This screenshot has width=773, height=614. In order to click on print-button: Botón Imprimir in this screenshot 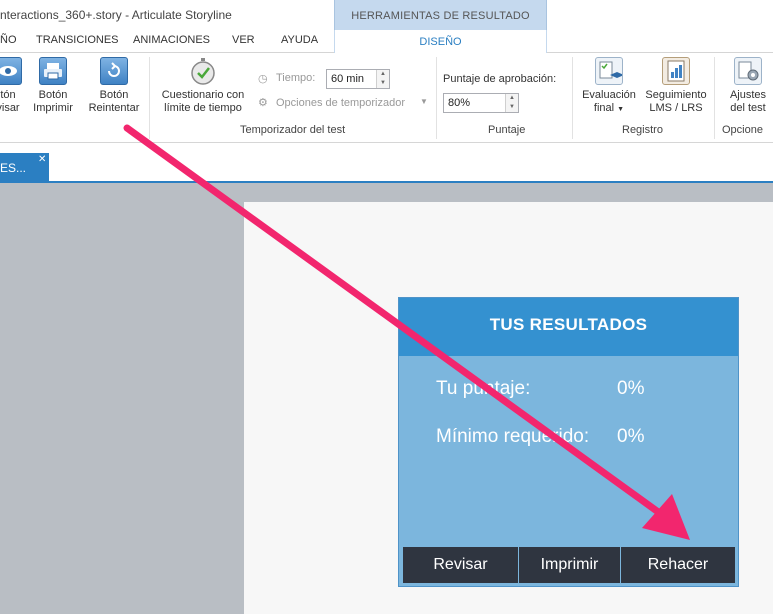, I will do `click(53, 86)`.